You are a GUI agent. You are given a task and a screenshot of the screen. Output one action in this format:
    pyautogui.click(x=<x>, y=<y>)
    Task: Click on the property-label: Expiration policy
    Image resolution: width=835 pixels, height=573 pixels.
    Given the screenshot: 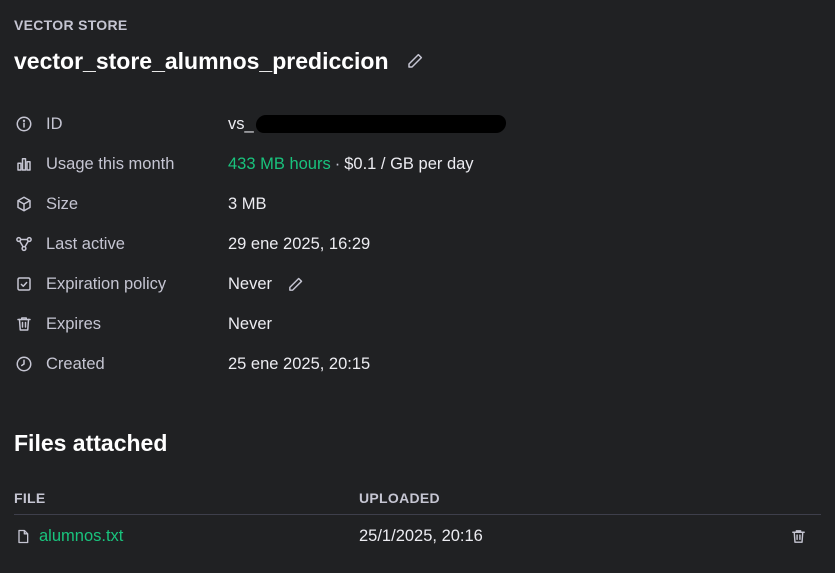 What is the action you would take?
    pyautogui.click(x=106, y=283)
    